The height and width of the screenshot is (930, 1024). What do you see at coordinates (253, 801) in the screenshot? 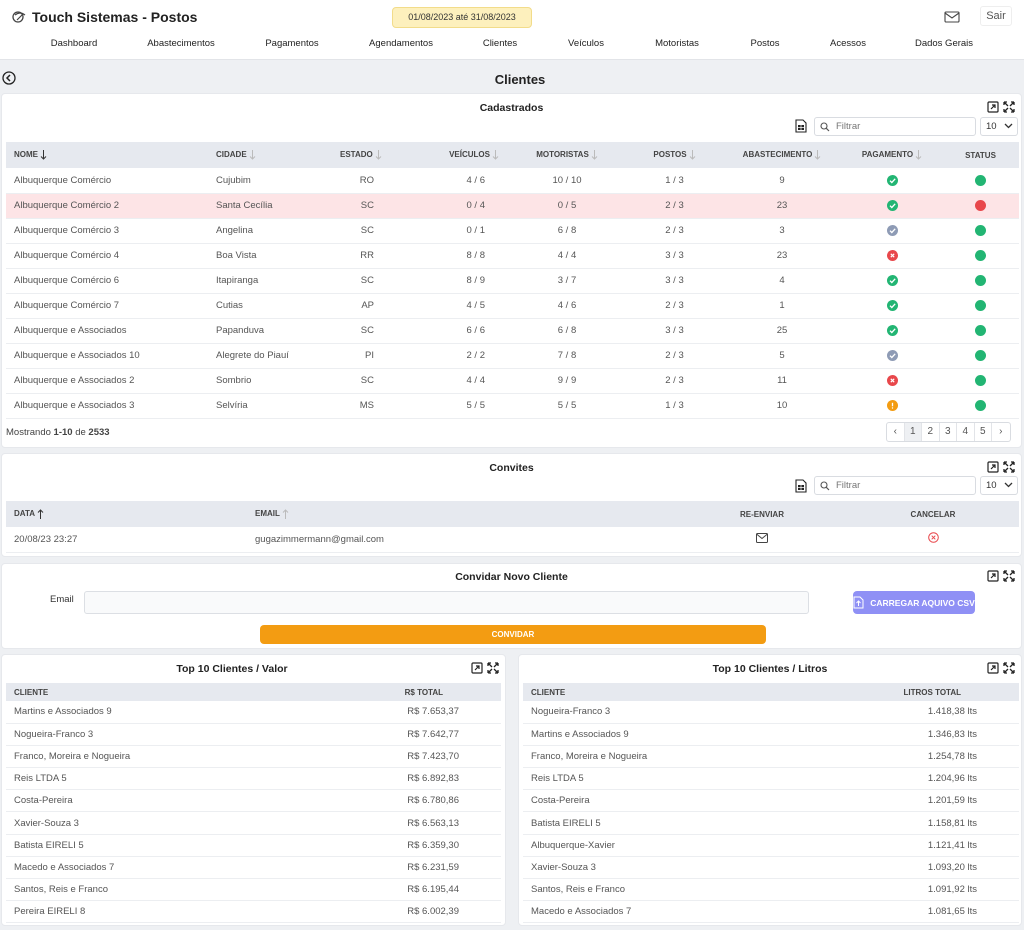
I see `table-row: Costa-Pereira R$ 6.780,86` at bounding box center [253, 801].